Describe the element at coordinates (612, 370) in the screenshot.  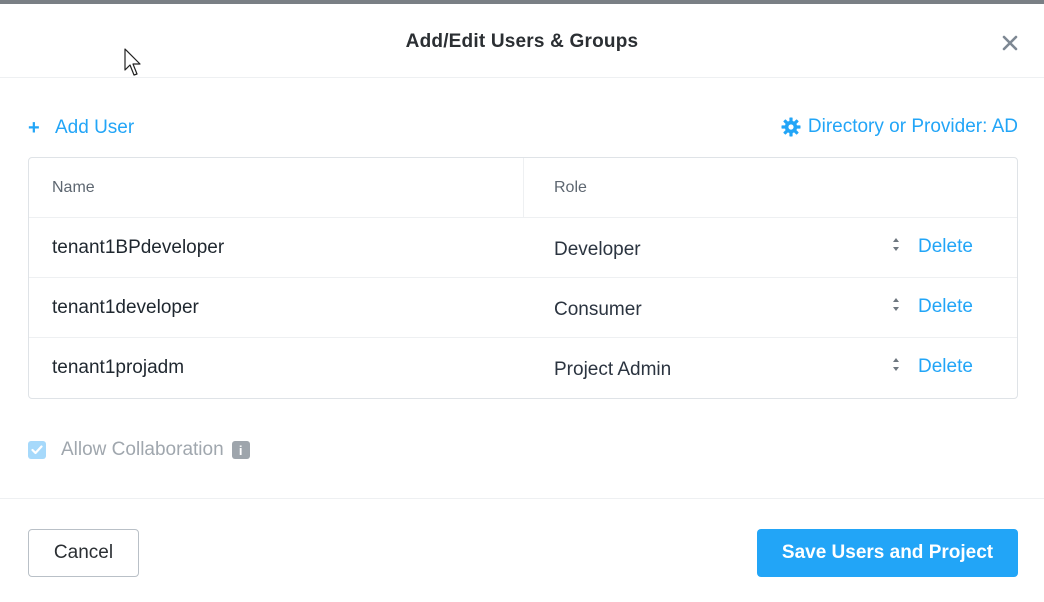
I see `role-select: Project Admin` at that location.